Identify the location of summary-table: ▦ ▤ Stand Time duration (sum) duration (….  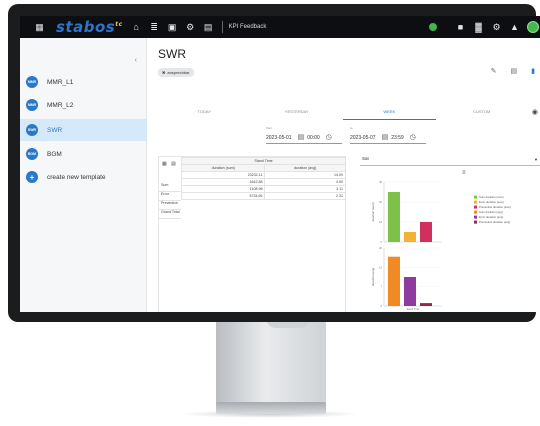
(252, 234).